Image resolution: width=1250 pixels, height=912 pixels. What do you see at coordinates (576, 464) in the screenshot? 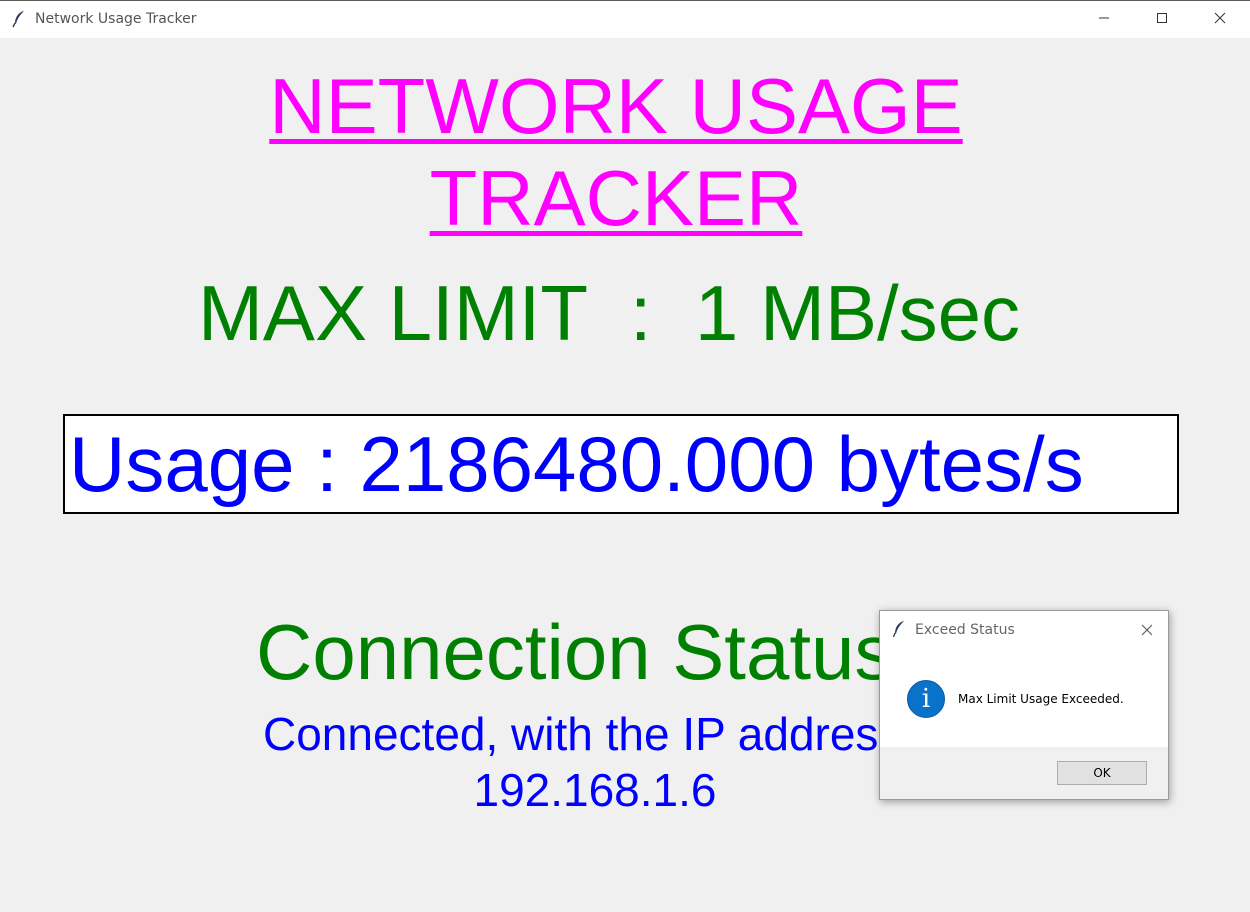
I see `usage-value: Usage : 2186480.000 bytes/s` at bounding box center [576, 464].